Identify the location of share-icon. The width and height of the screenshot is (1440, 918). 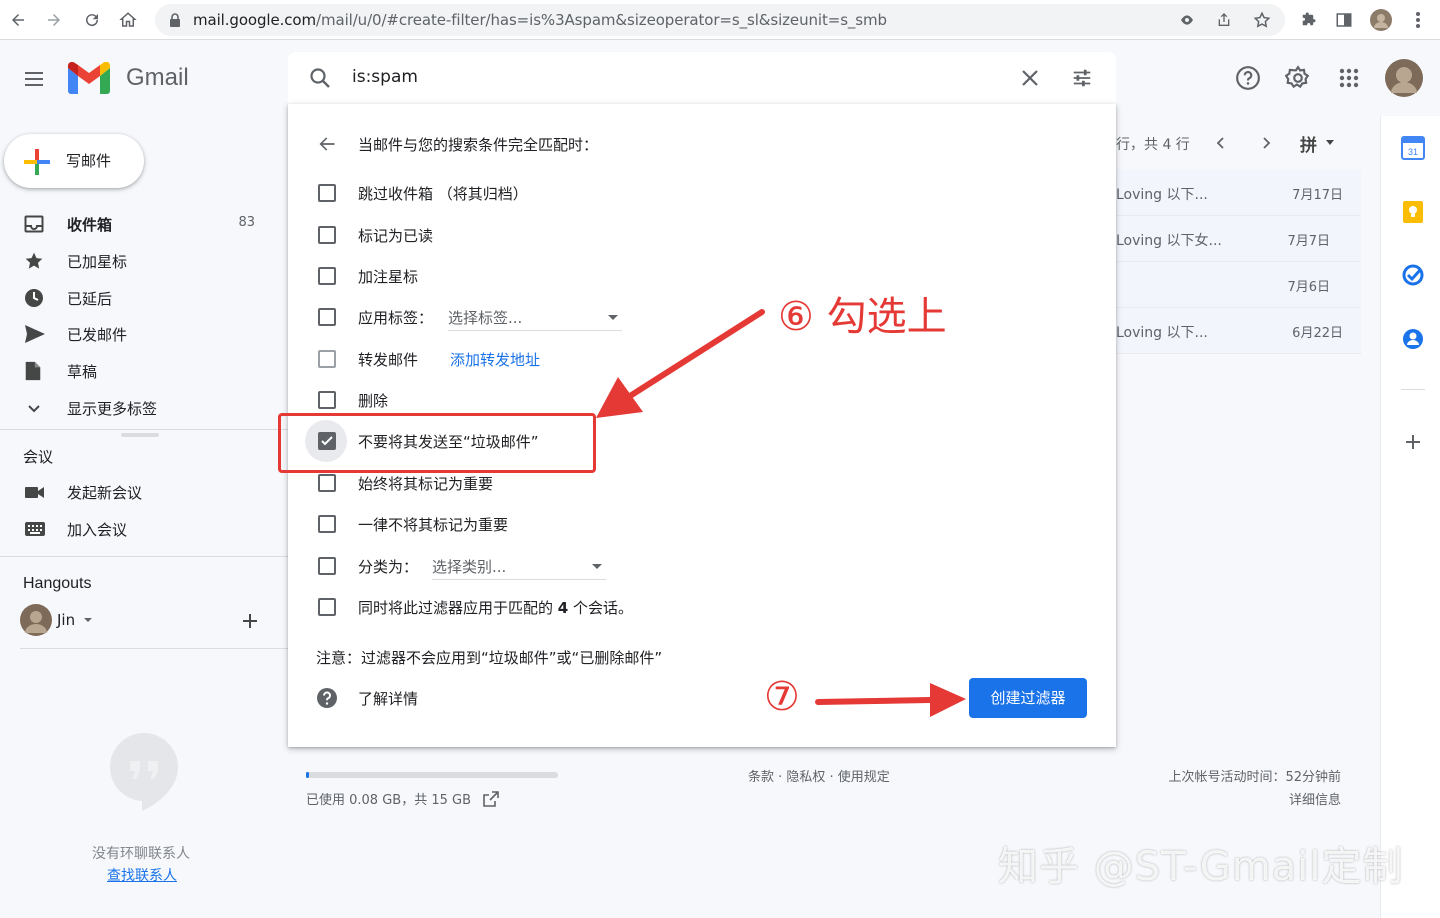
(1224, 20).